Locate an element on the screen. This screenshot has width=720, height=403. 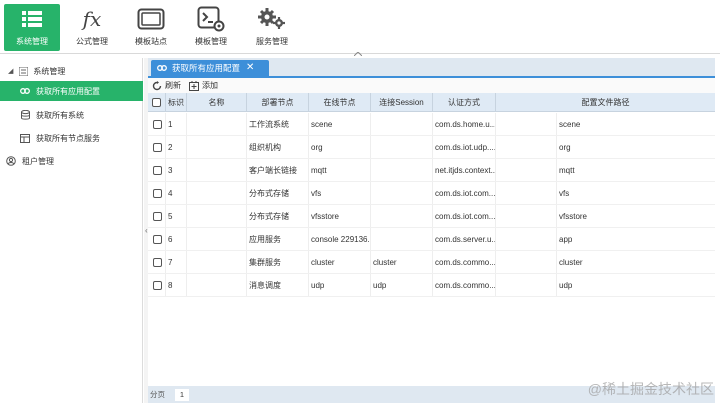
users-icon is located at coordinates (11, 161).